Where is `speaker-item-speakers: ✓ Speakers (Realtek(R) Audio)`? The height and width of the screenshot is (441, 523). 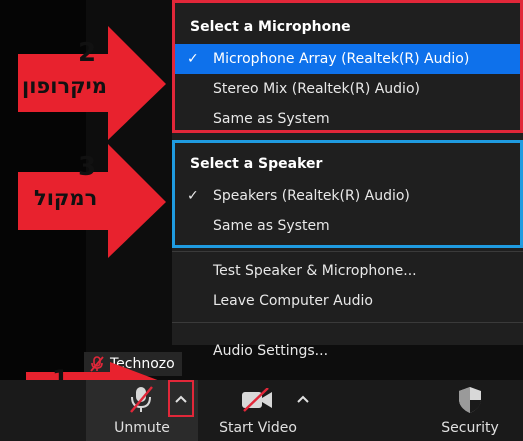 speaker-item-speakers: ✓ Speakers (Realtek(R) Audio) is located at coordinates (347, 196).